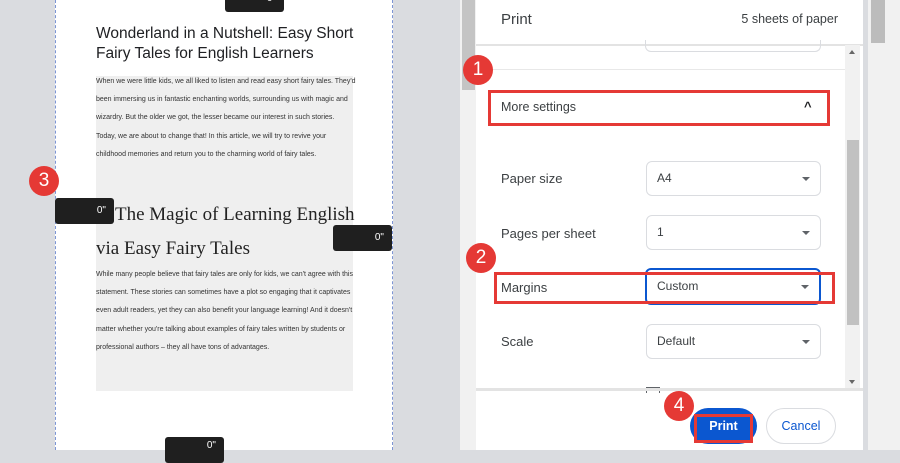 Image resolution: width=900 pixels, height=463 pixels. What do you see at coordinates (362, 238) in the screenshot?
I see `margin-right-tag: 0"` at bounding box center [362, 238].